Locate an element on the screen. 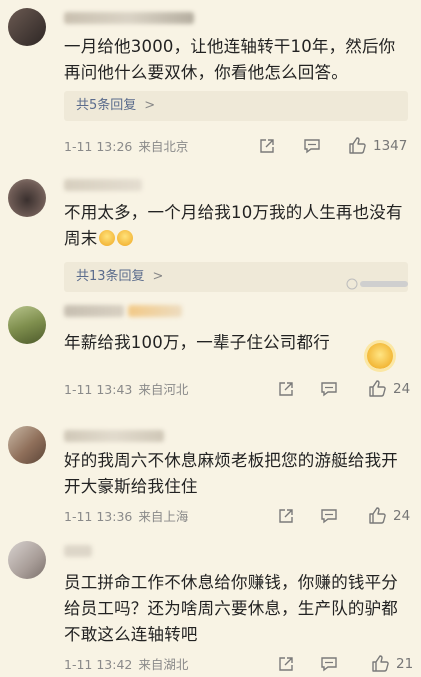  comment-meta: 1-11 13:42 来自湖北 is located at coordinates (126, 665).